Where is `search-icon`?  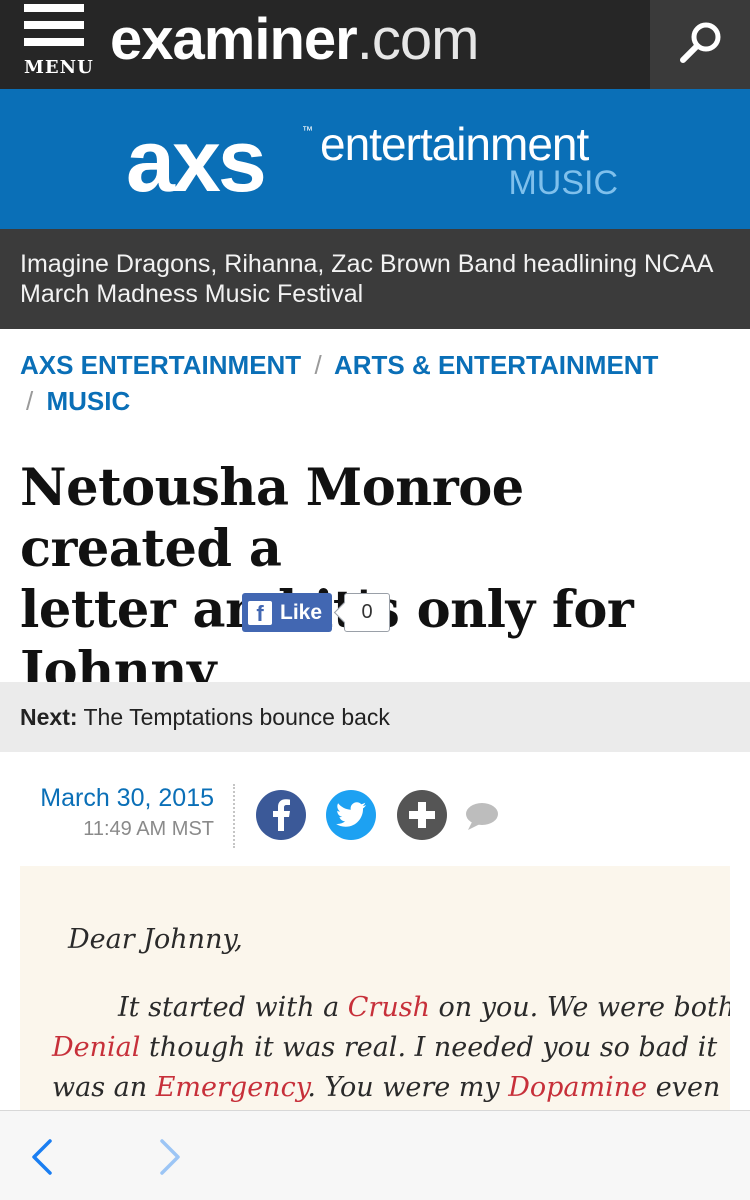
search-icon is located at coordinates (700, 42).